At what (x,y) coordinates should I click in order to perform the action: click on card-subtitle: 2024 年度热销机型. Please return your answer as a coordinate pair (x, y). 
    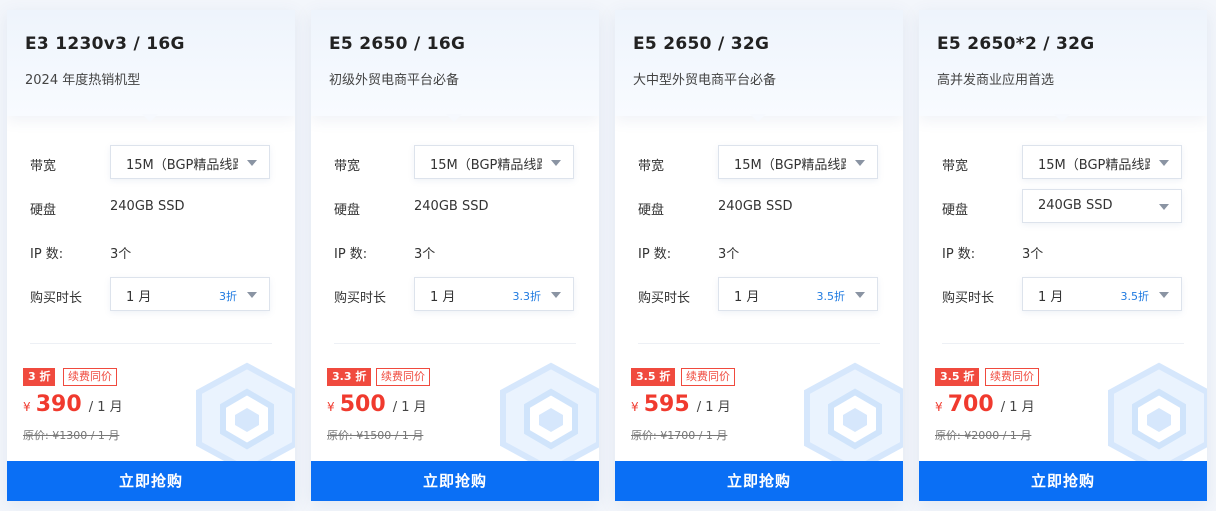
    Looking at the image, I should click on (83, 80).